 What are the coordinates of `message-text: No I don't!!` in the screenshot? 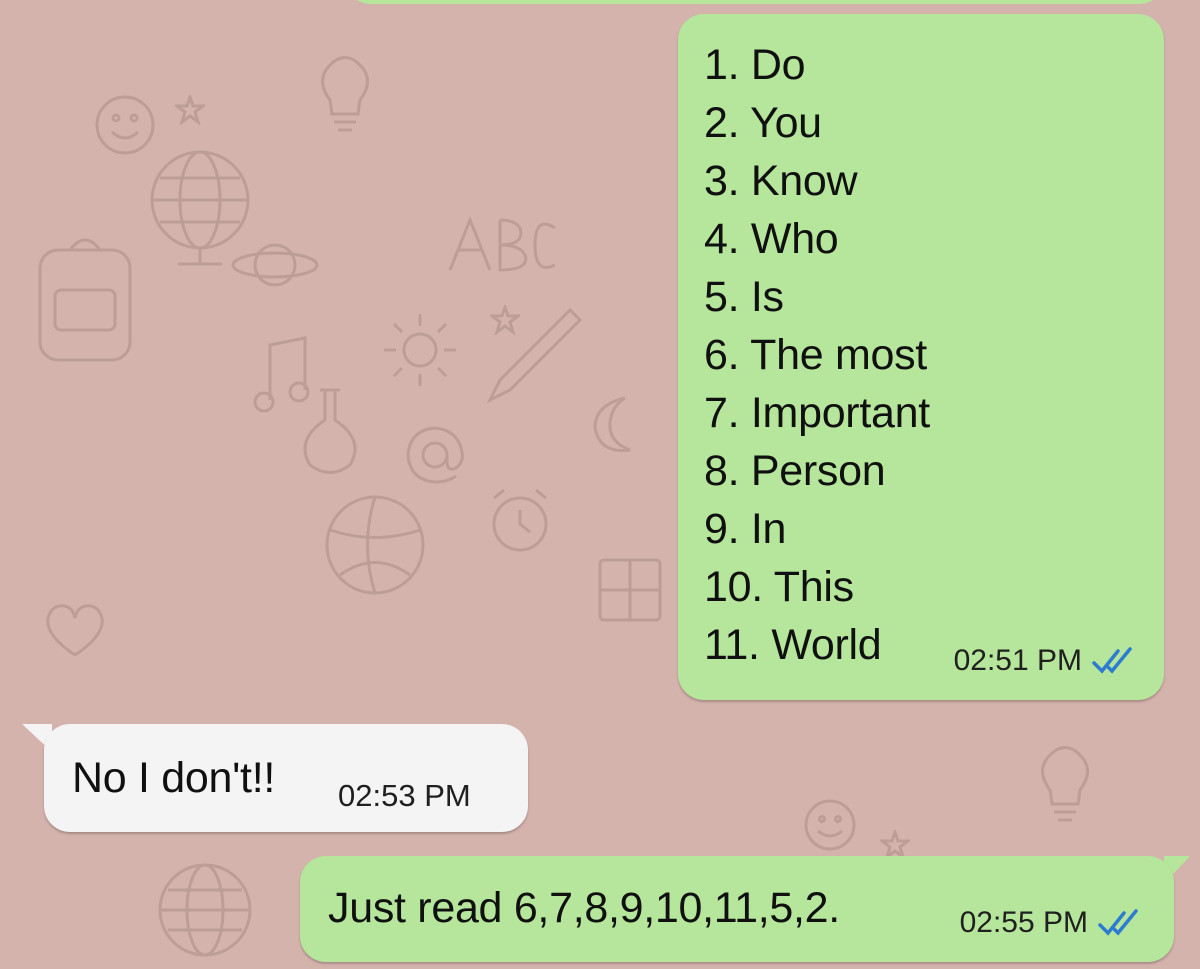 It's located at (174, 778).